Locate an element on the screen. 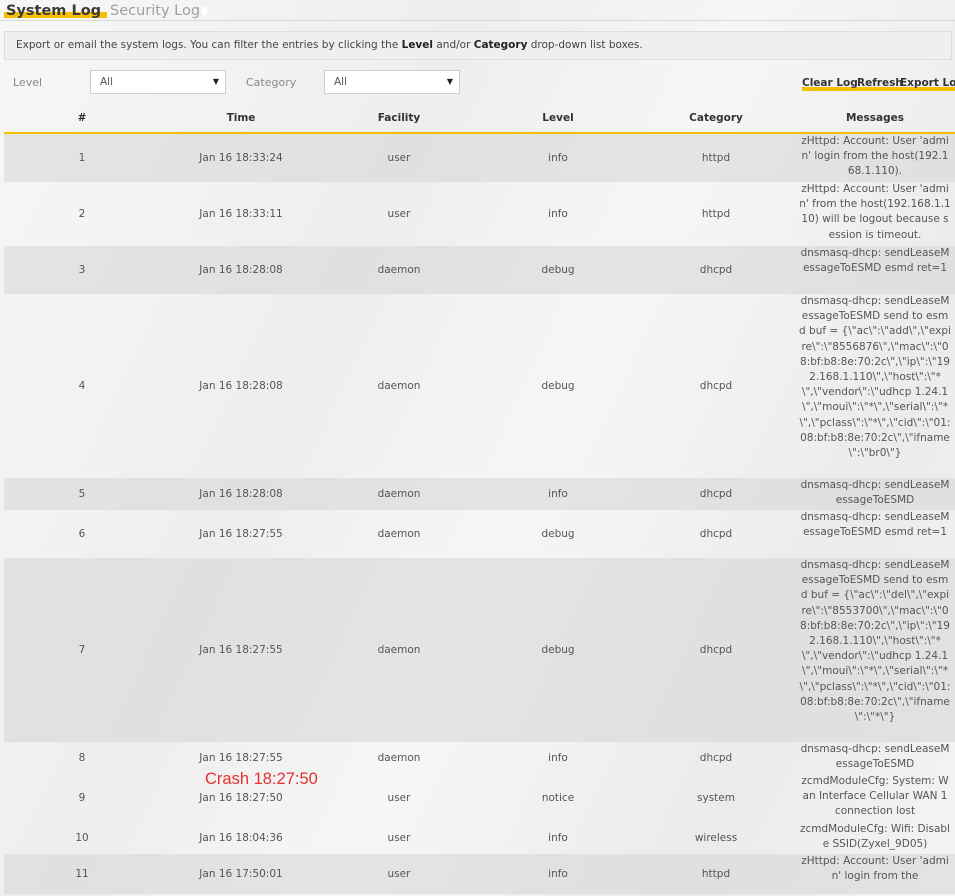  cell-time: Jan 16 18:33:11 is located at coordinates (241, 214).